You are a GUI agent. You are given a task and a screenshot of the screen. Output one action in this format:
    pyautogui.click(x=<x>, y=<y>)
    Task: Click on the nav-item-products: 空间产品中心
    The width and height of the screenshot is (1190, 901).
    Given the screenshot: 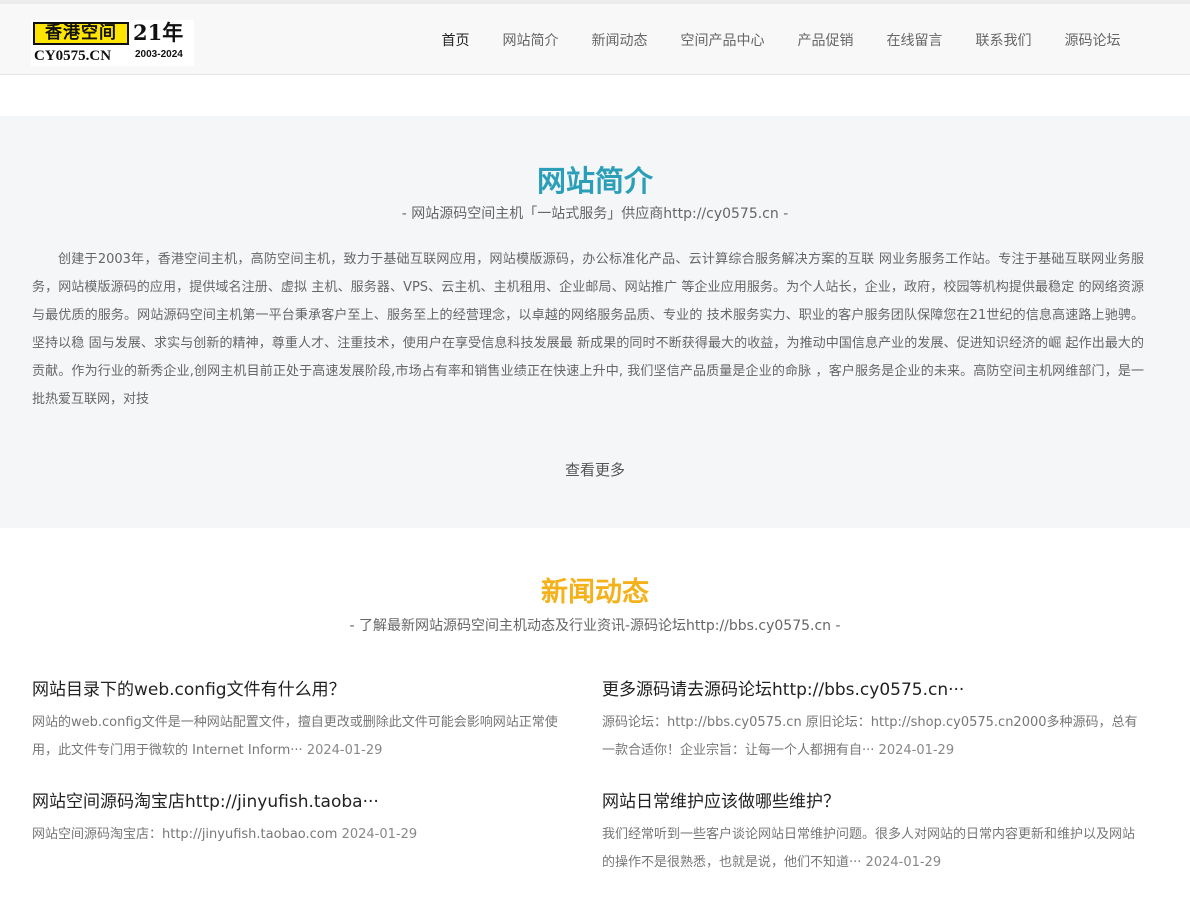 What is the action you would take?
    pyautogui.click(x=722, y=41)
    